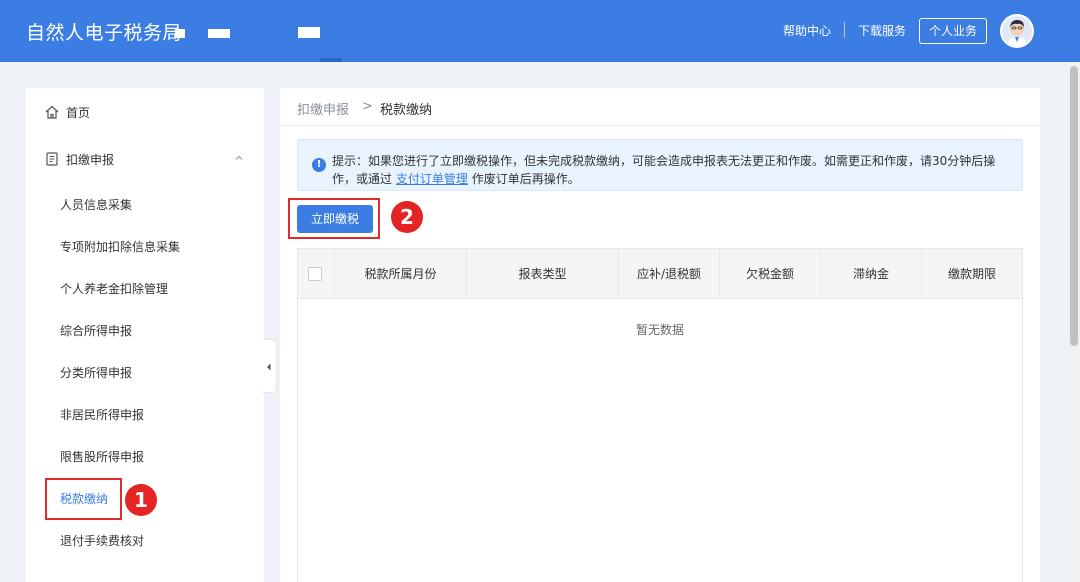 This screenshot has height=582, width=1080. Describe the element at coordinates (145, 159) in the screenshot. I see `sidebar-group-withholding: 扣缴申报` at that location.